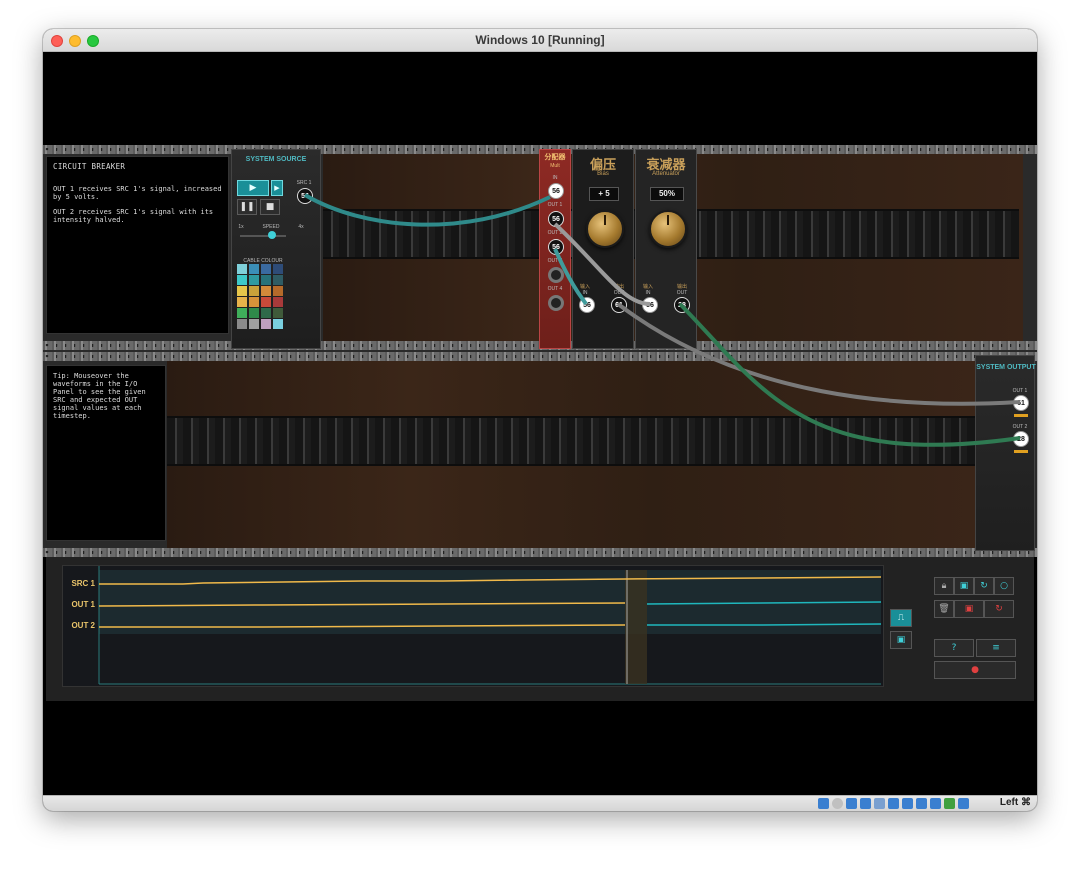  I want to click on save-red-icon: ▣, so click(969, 609).